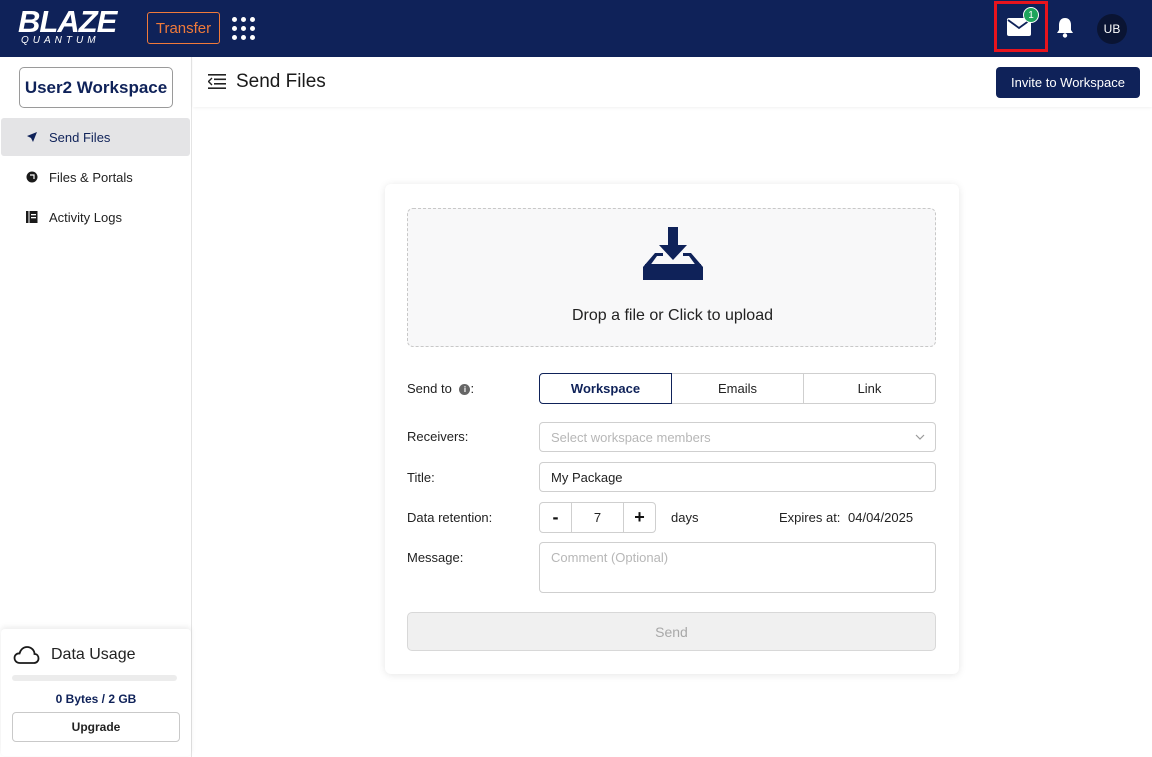 The image size is (1152, 757). What do you see at coordinates (610, 557) in the screenshot?
I see `message-placeholder: Comment (Optional)` at bounding box center [610, 557].